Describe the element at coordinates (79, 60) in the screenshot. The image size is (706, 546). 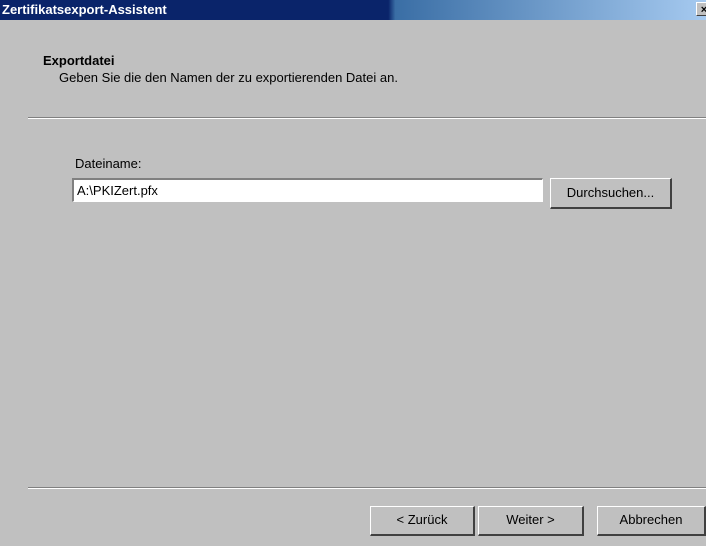
I see `page-title: Exportdatei` at that location.